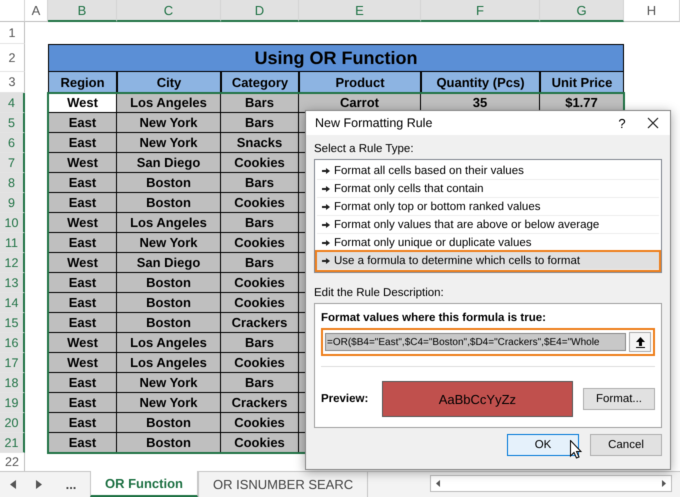 The height and width of the screenshot is (497, 680). Describe the element at coordinates (345, 399) in the screenshot. I see `preview-label: Preview:` at that location.